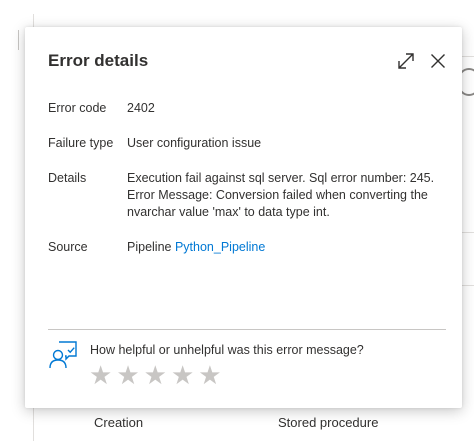 This screenshot has height=441, width=474. What do you see at coordinates (149, 247) in the screenshot?
I see `source-prefix: Pipeline` at bounding box center [149, 247].